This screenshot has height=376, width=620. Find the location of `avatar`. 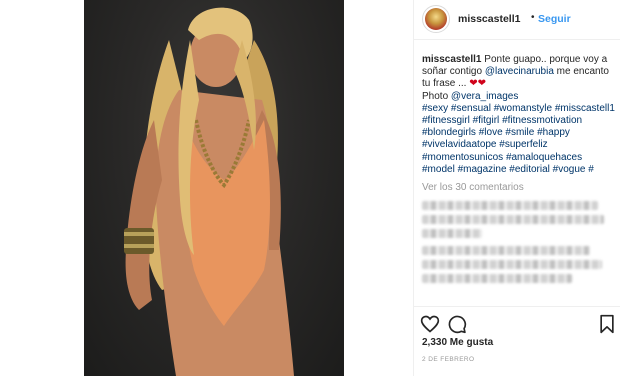

avatar is located at coordinates (436, 19).